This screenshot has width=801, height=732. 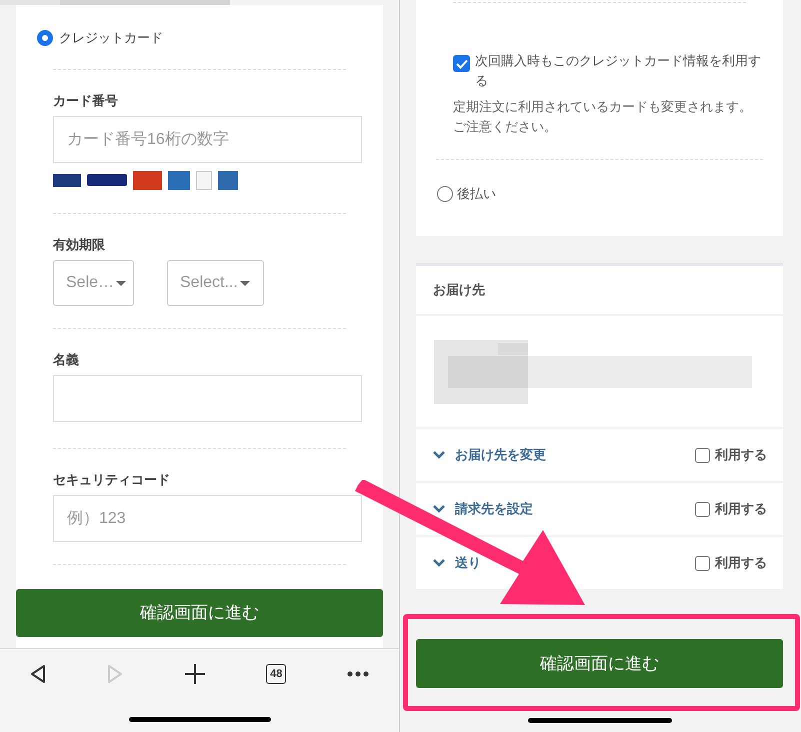 I want to click on option-label: 請求先を設定, so click(x=494, y=509).